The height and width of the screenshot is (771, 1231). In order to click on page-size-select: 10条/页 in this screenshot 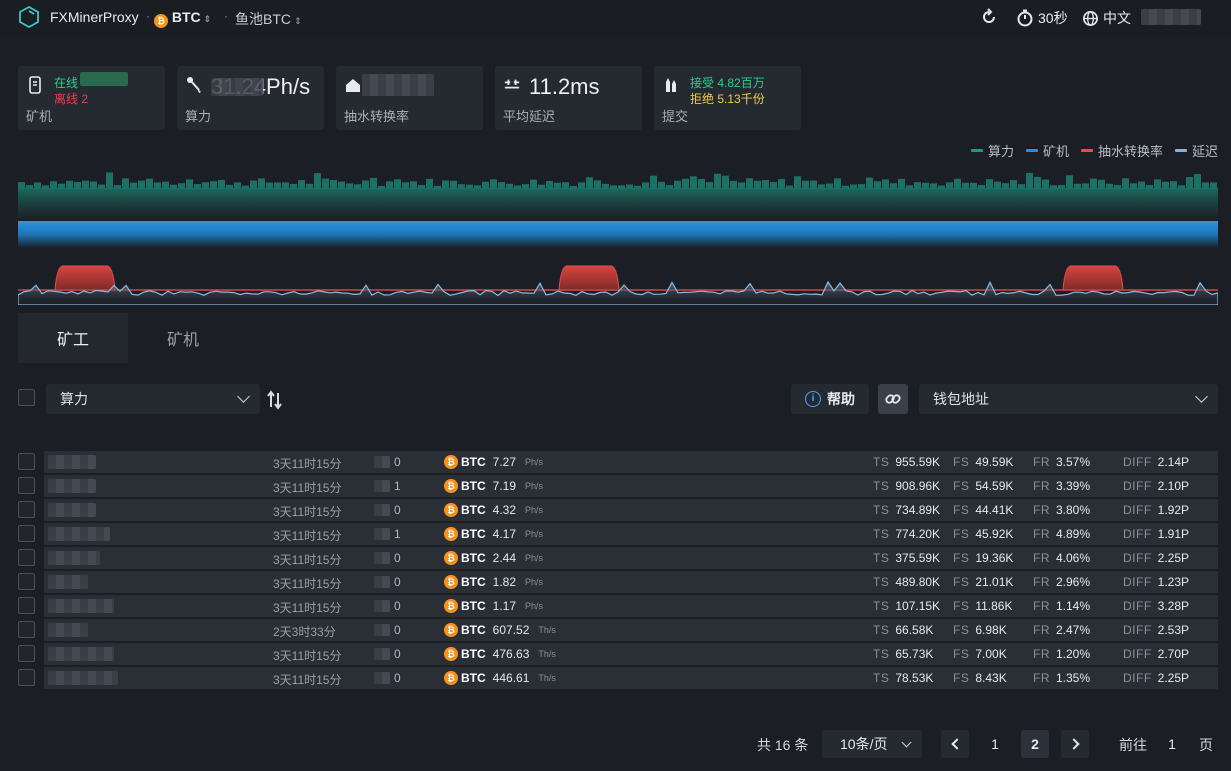, I will do `click(872, 744)`.